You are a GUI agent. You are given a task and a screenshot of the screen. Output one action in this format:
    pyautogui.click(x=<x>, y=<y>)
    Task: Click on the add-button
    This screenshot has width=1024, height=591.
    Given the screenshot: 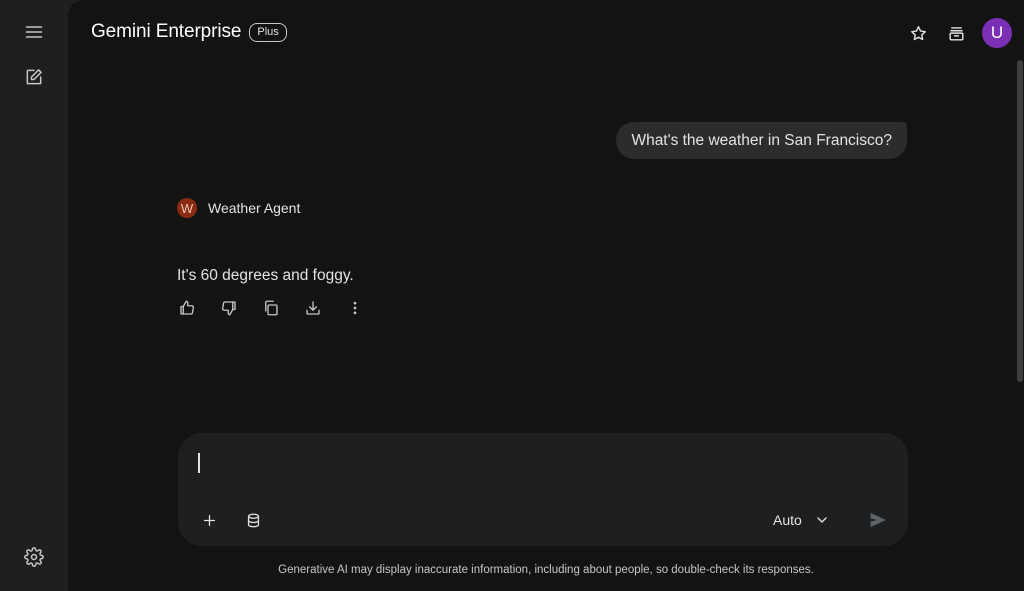 What is the action you would take?
    pyautogui.click(x=209, y=520)
    